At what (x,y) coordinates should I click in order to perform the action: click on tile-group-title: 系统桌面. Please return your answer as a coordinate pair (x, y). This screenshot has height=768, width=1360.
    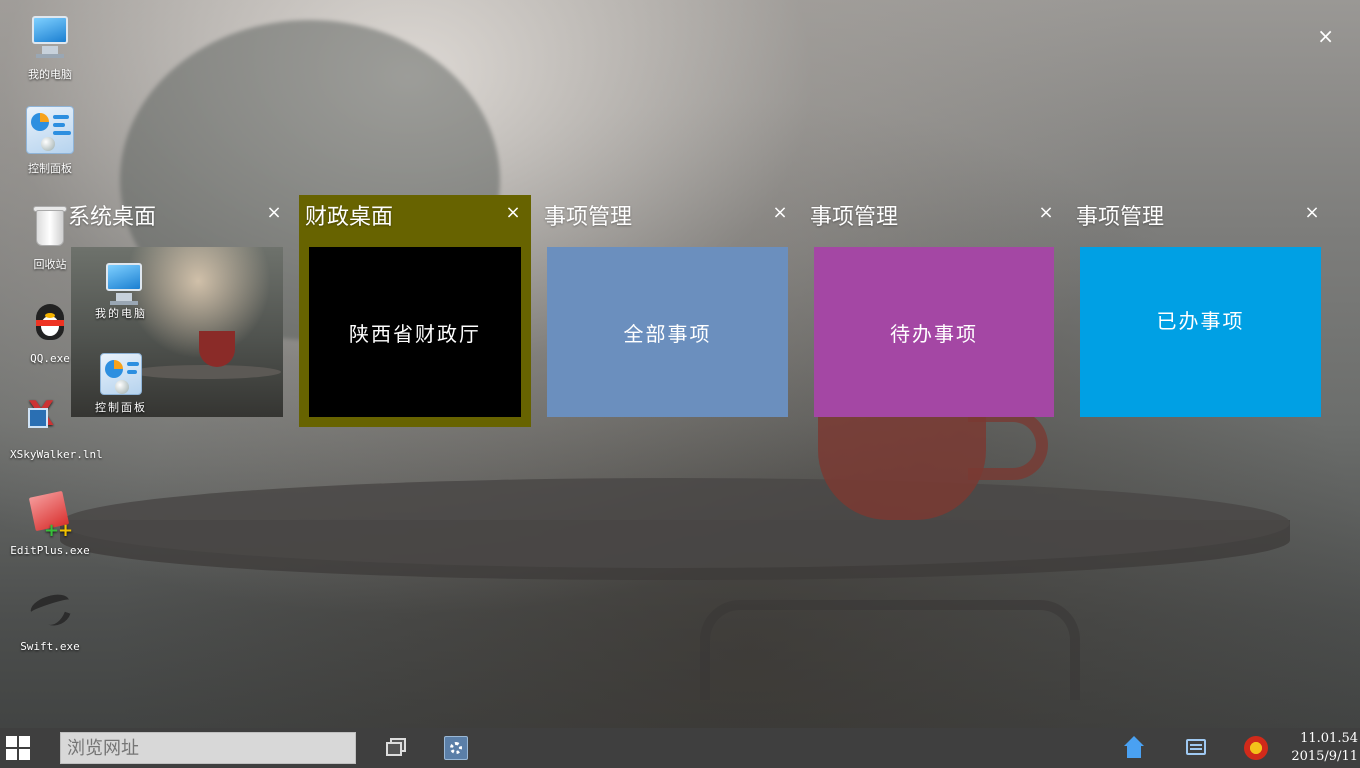
    Looking at the image, I should click on (112, 217).